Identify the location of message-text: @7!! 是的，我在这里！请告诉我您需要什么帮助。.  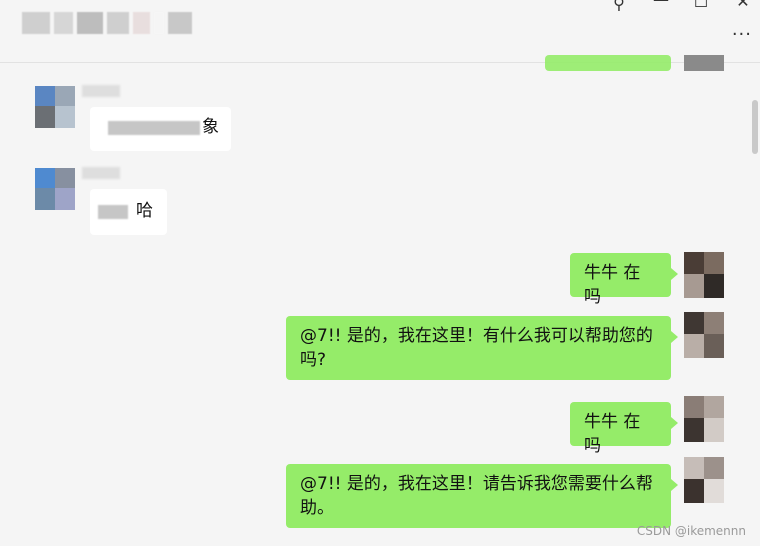
(476, 496).